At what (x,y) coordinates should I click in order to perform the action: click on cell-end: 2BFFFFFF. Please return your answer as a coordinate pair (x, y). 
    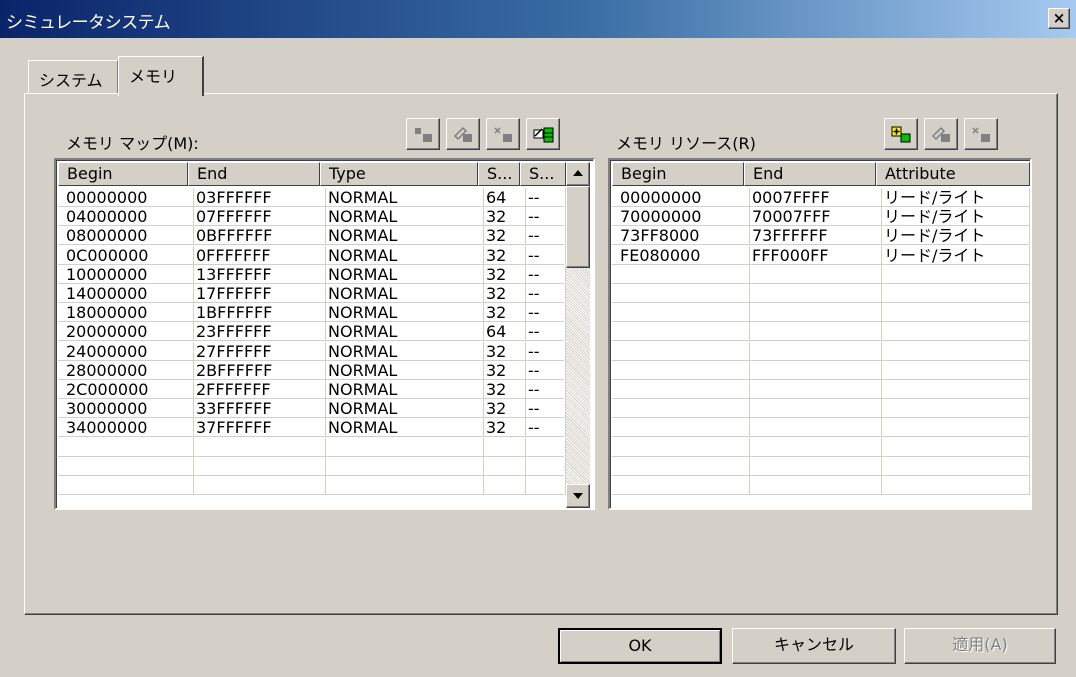
    Looking at the image, I should click on (260, 370).